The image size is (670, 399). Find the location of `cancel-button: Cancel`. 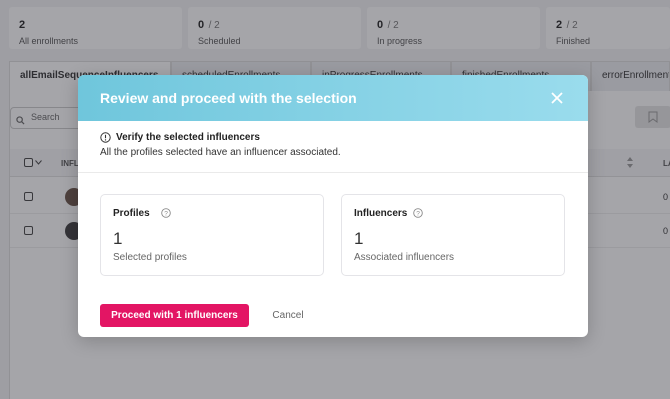

cancel-button: Cancel is located at coordinates (288, 315).